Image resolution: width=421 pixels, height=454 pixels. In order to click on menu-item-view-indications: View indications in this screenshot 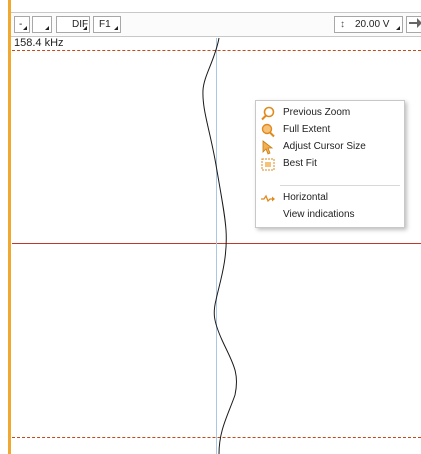, I will do `click(330, 215)`.